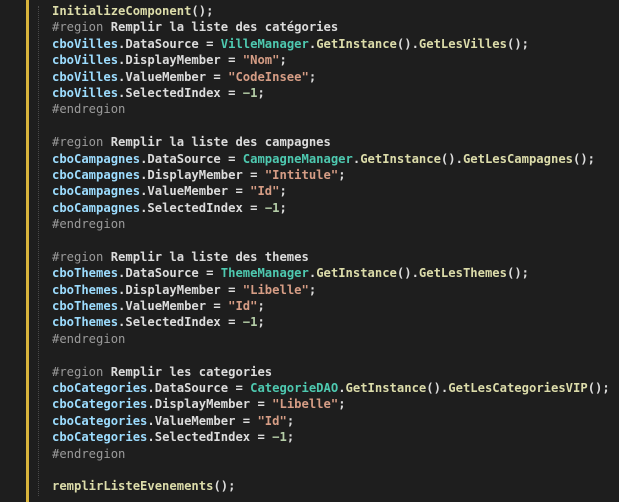 This screenshot has height=502, width=619. What do you see at coordinates (331, 257) in the screenshot?
I see `code-line: #region Remplir la liste des themes` at bounding box center [331, 257].